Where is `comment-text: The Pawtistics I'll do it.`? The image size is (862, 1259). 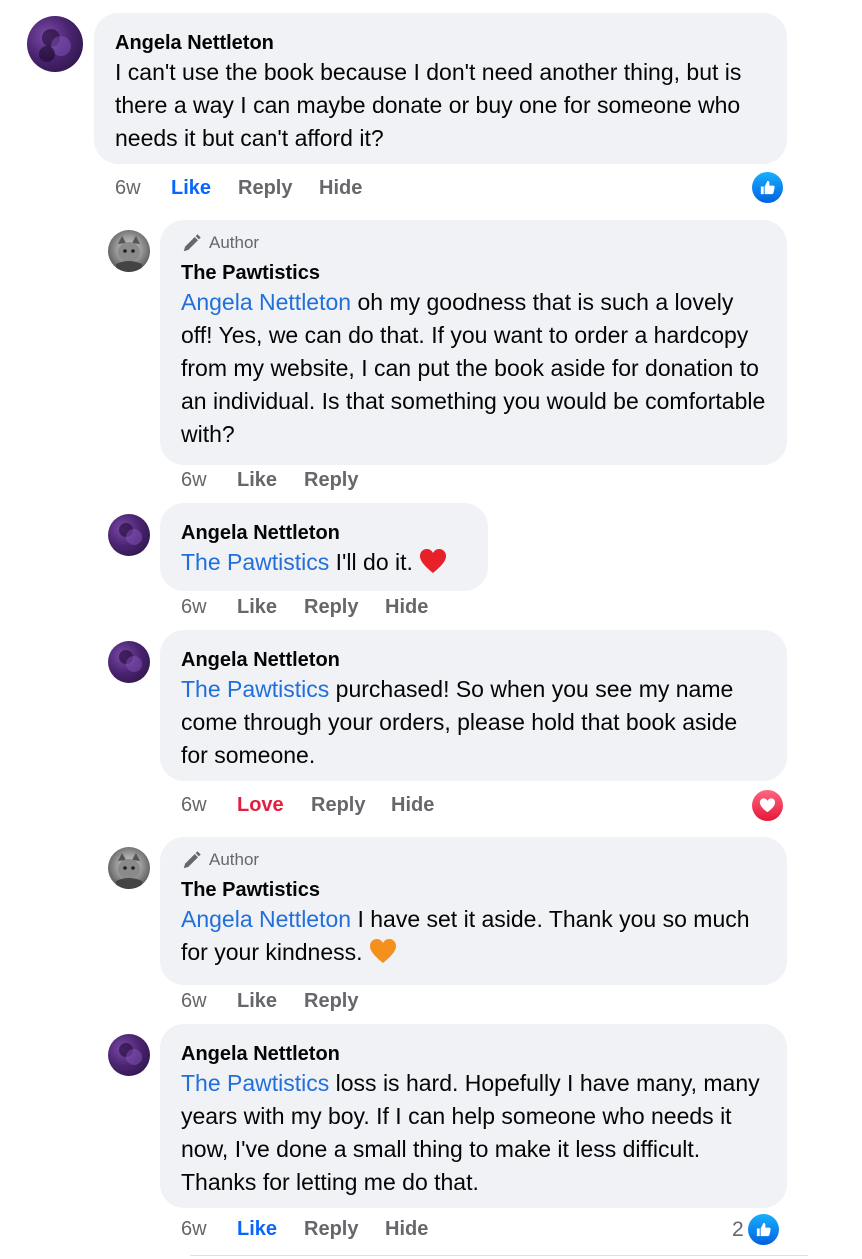
comment-text: The Pawtistics I'll do it. is located at coordinates (324, 564).